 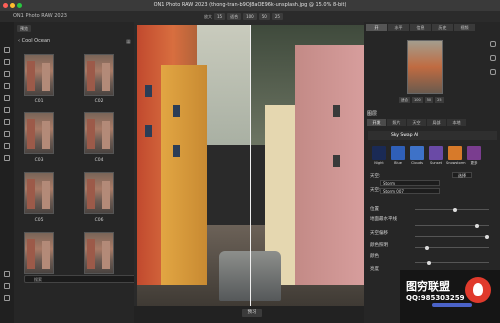 I want to click on navigator-zoom: 适合 100 50 25, so click(x=421, y=100).